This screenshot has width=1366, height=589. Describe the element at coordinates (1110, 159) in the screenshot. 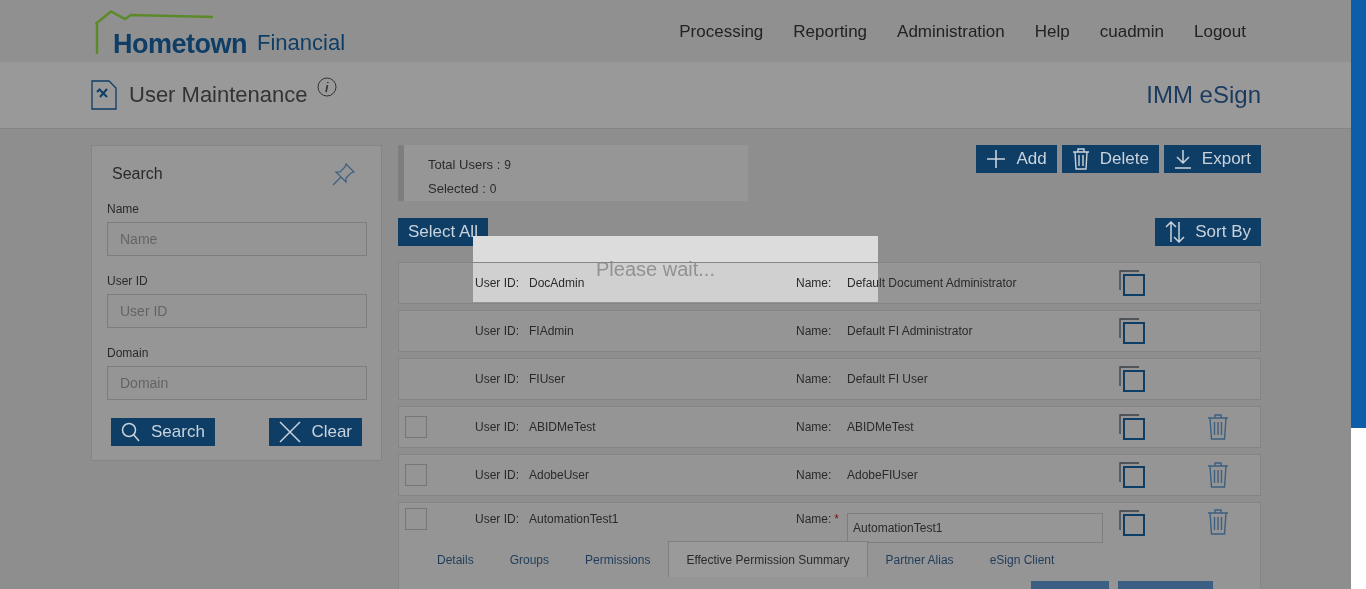

I see `delete-button: Delete` at that location.